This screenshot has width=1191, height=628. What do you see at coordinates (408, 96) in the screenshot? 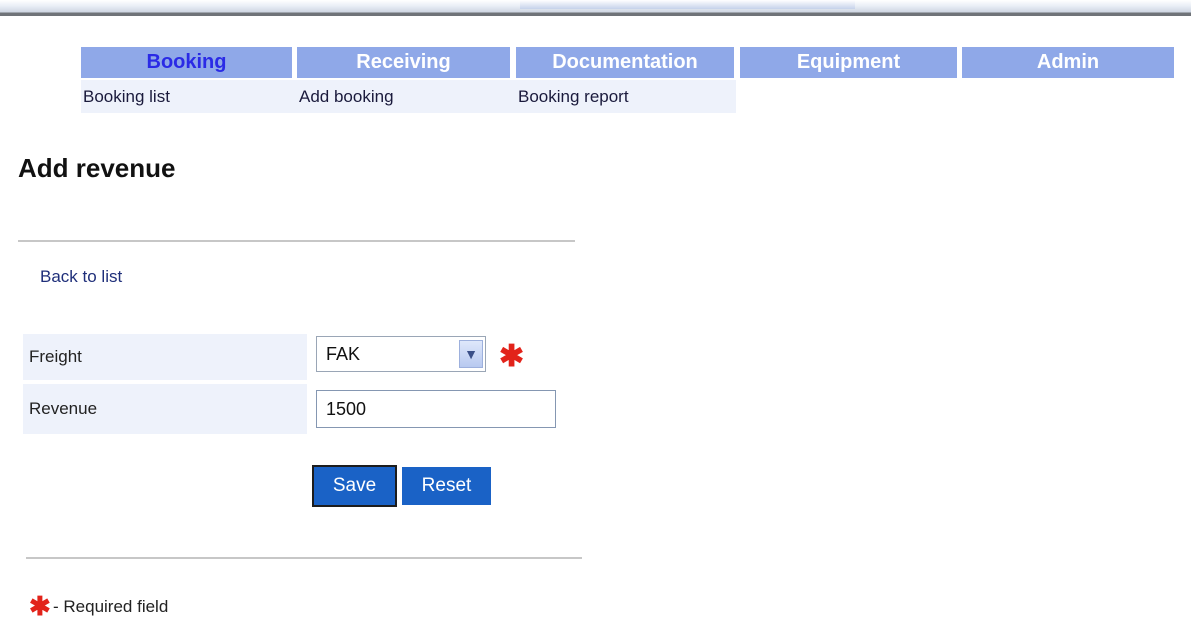
I see `booking-subnav: Booking list Add booking Booking report` at bounding box center [408, 96].